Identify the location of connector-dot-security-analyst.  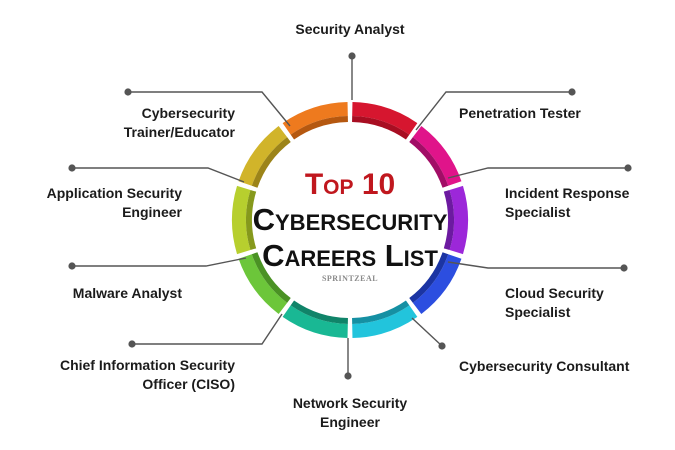
(352, 56).